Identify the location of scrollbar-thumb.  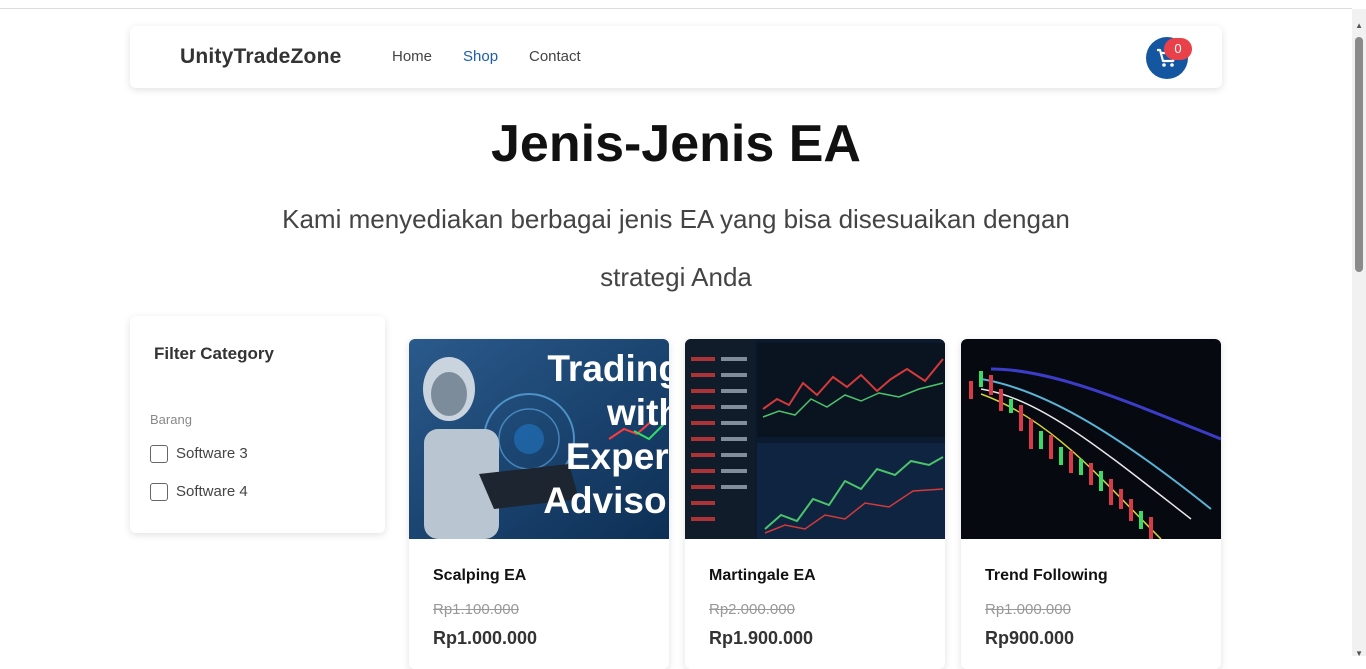
(1359, 154).